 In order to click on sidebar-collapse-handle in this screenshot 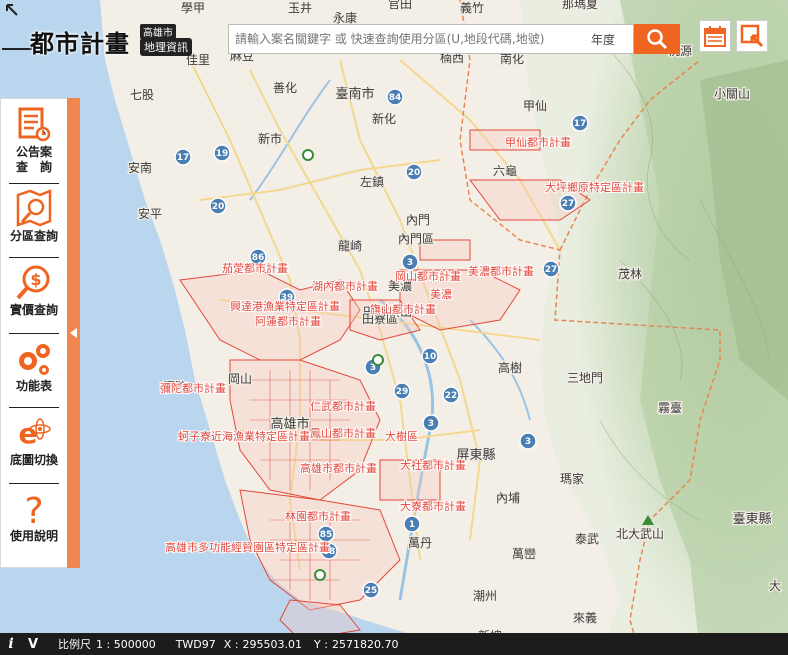, I will do `click(73, 333)`.